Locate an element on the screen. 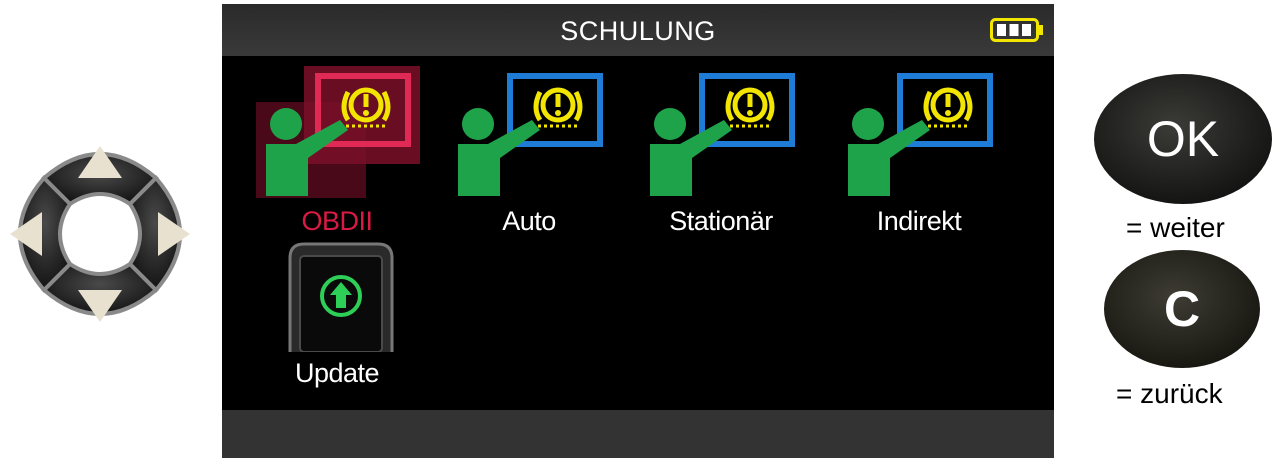 Image resolution: width=1282 pixels, height=458 pixels. c-key-label: C is located at coordinates (1182, 309).